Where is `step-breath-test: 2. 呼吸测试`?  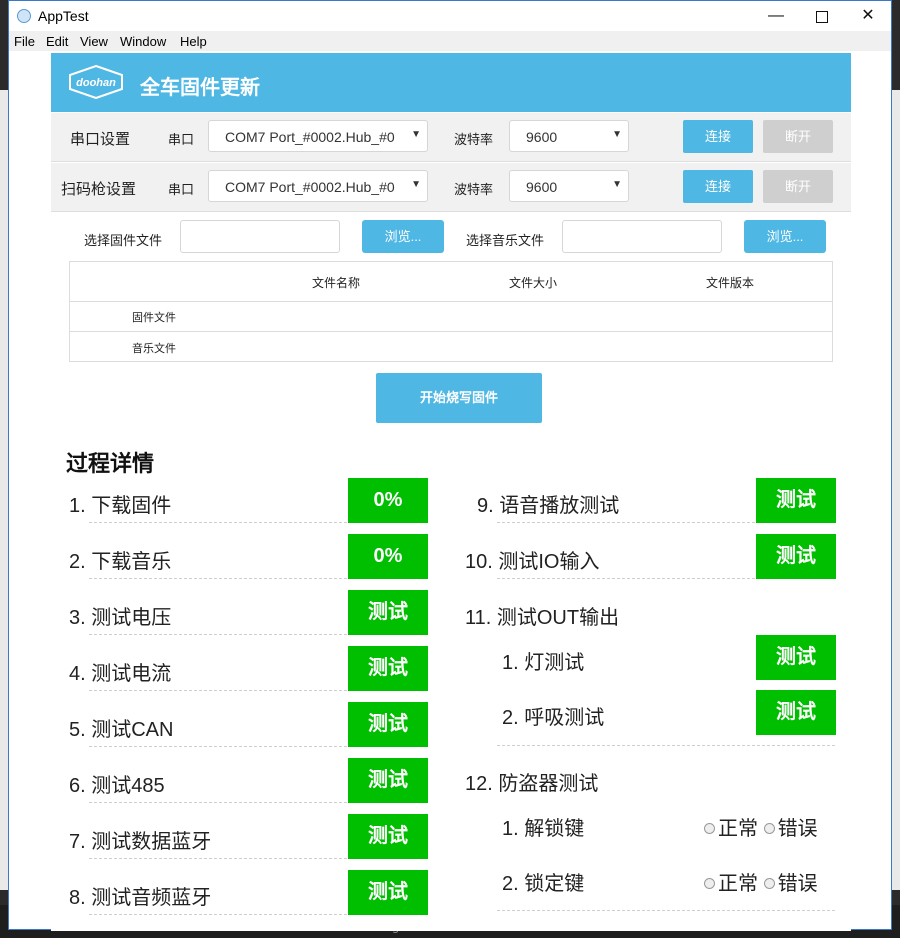 step-breath-test: 2. 呼吸测试 is located at coordinates (553, 718).